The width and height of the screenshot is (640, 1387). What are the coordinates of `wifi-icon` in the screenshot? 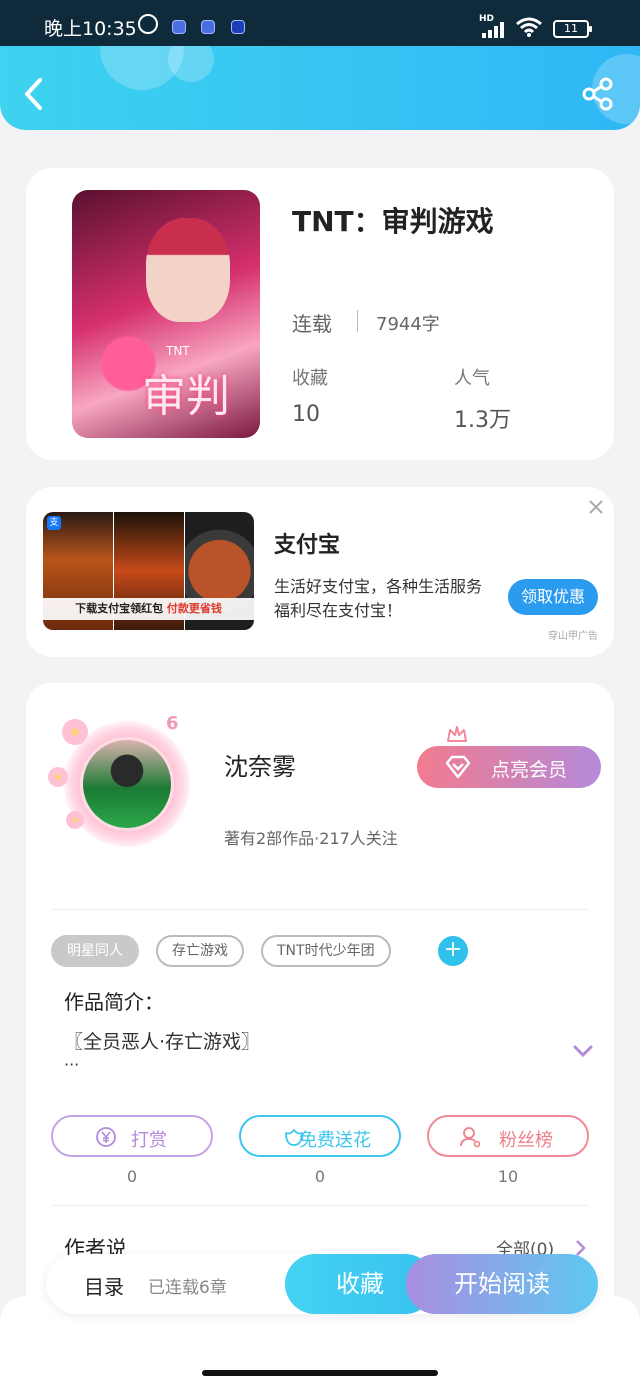 It's located at (529, 27).